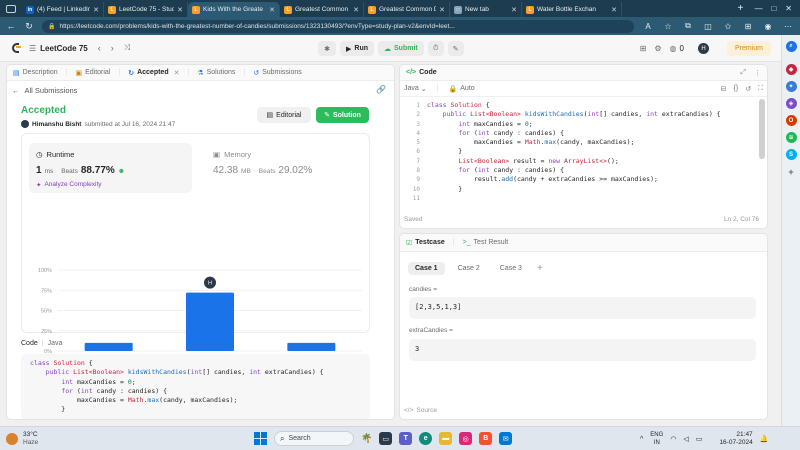 This screenshot has width=800, height=450. What do you see at coordinates (699, 439) in the screenshot?
I see `battery-icon: ▭` at bounding box center [699, 439].